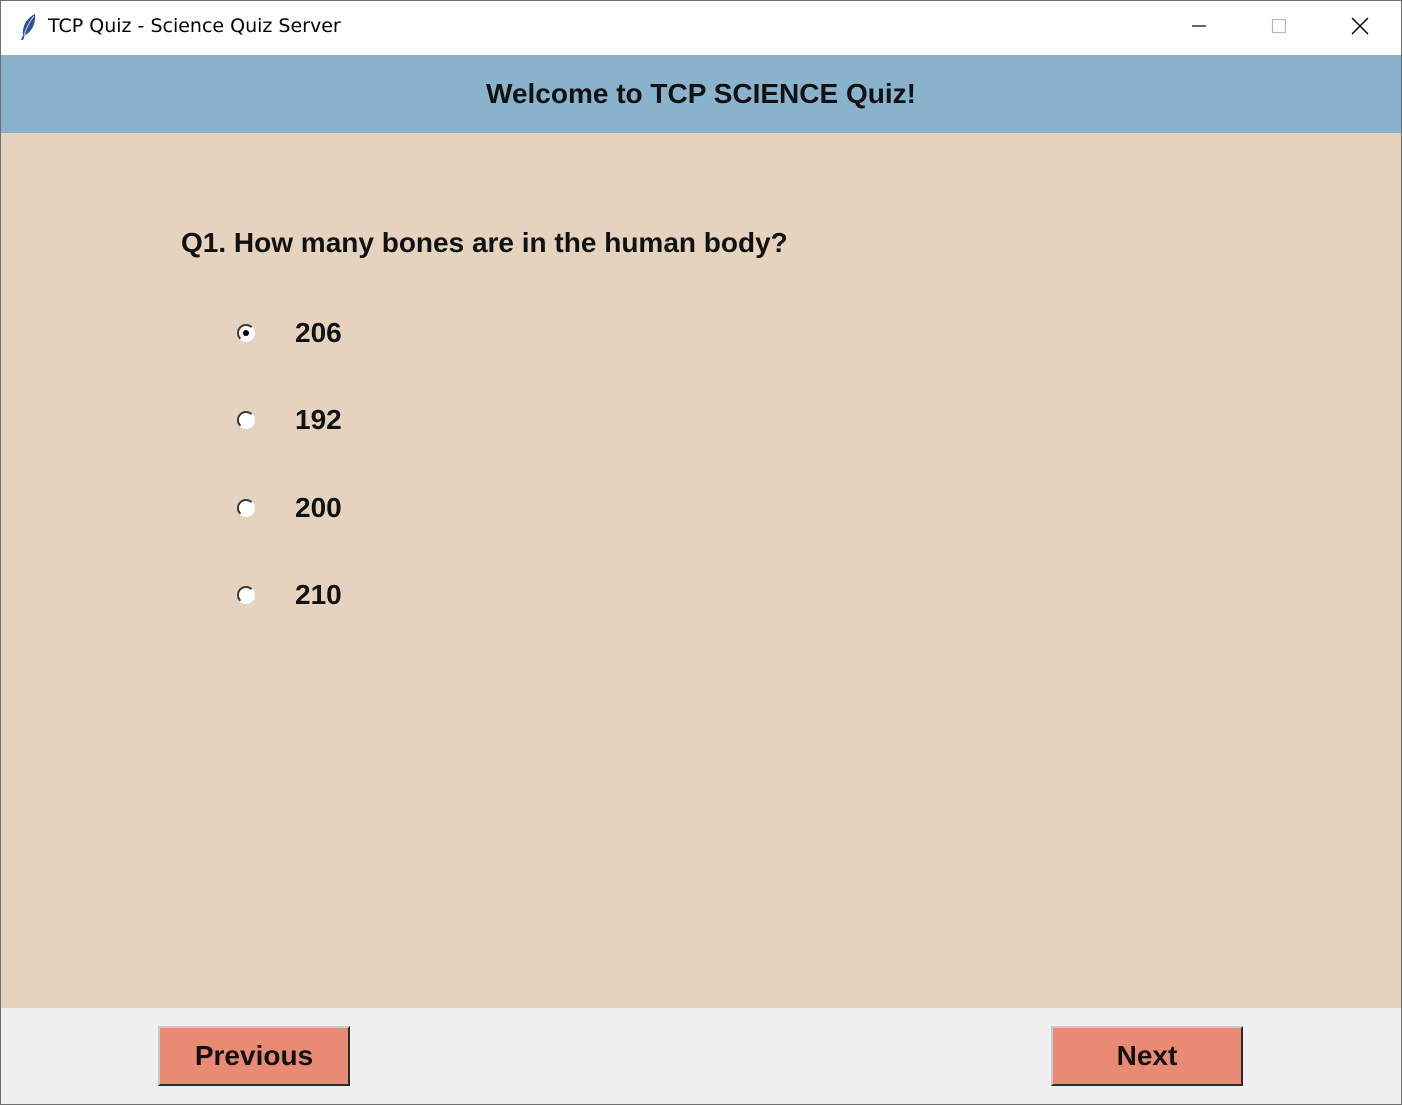 Image resolution: width=1402 pixels, height=1105 pixels. I want to click on option-label: 210, so click(318, 594).